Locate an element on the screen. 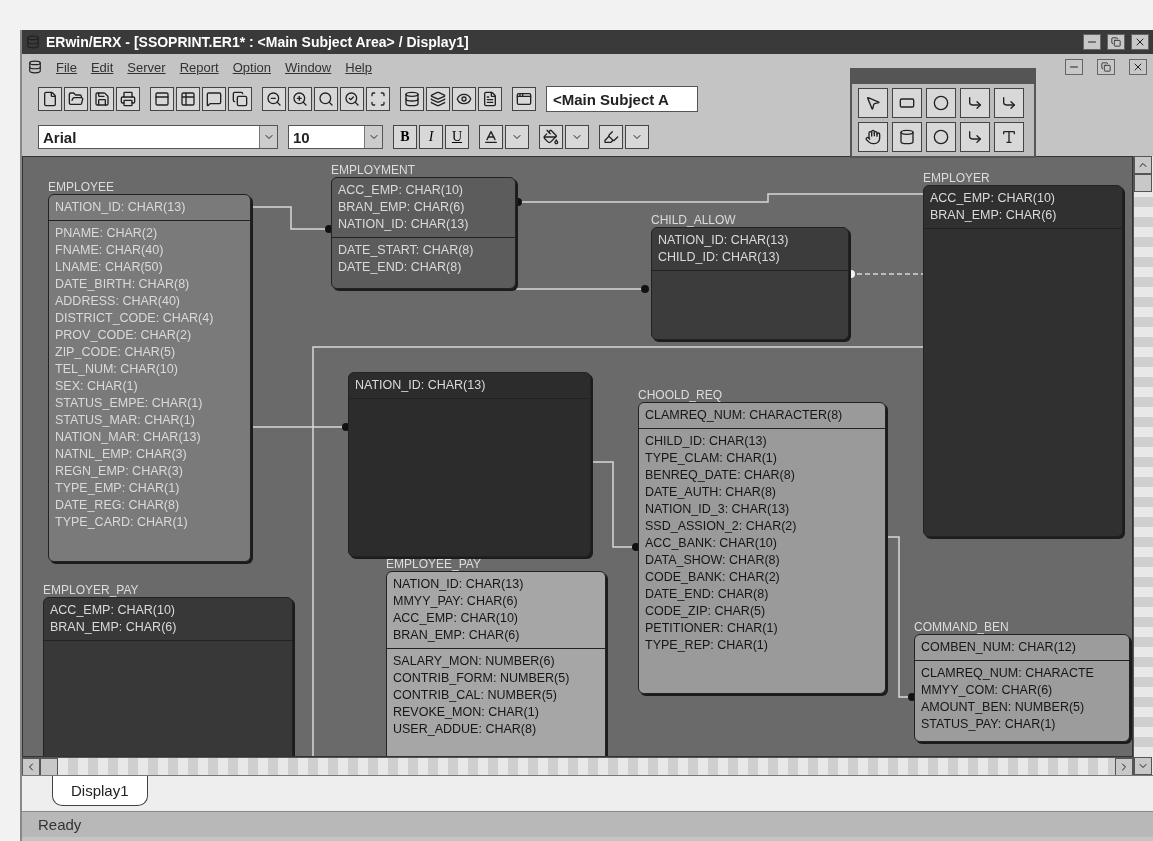 The width and height of the screenshot is (1153, 841). circle-icon is located at coordinates (941, 137).